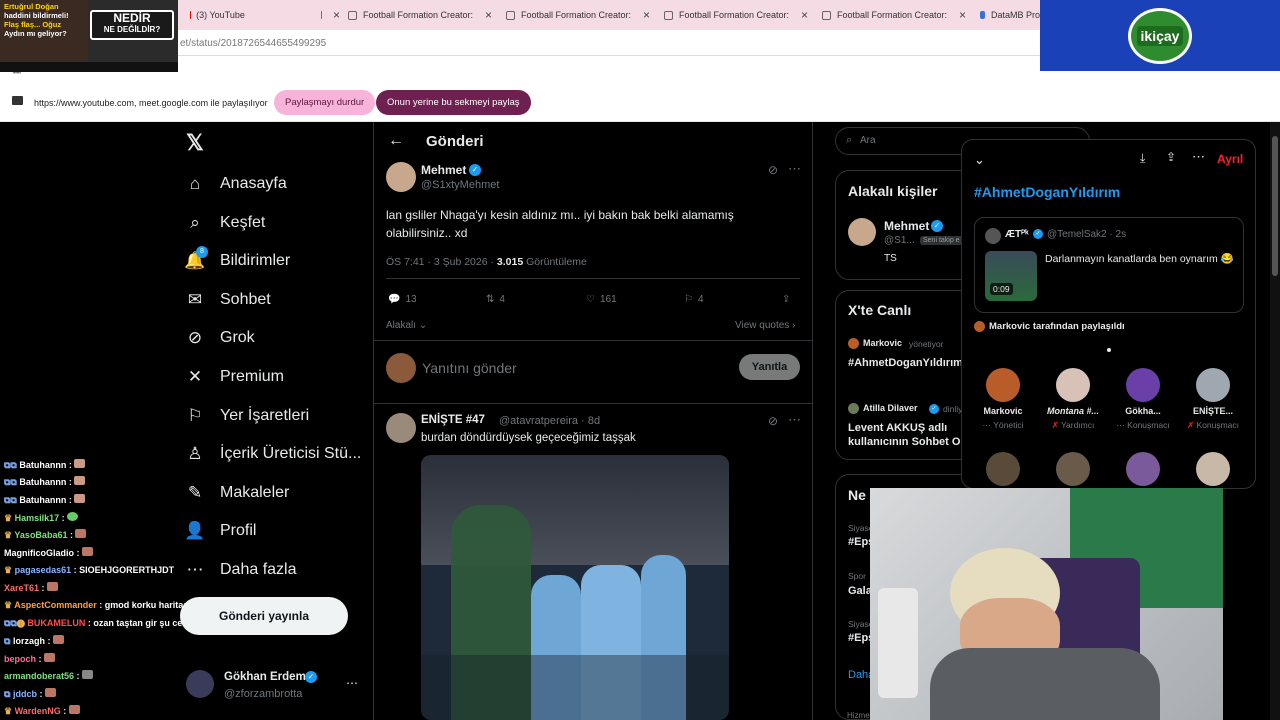  I want to click on speaker: Montana #... ✗ Yardımcı, so click(1073, 399).